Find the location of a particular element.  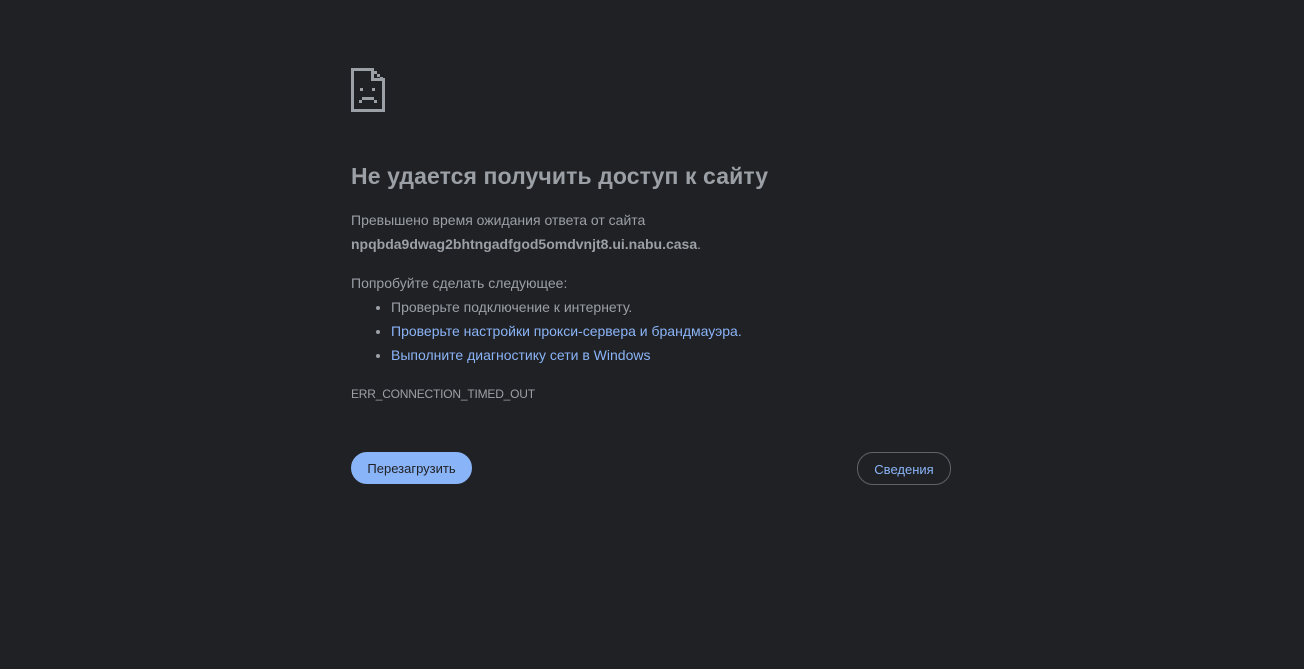

suggestions-heading: Попробуйте сделать следующее: is located at coordinates (459, 283).